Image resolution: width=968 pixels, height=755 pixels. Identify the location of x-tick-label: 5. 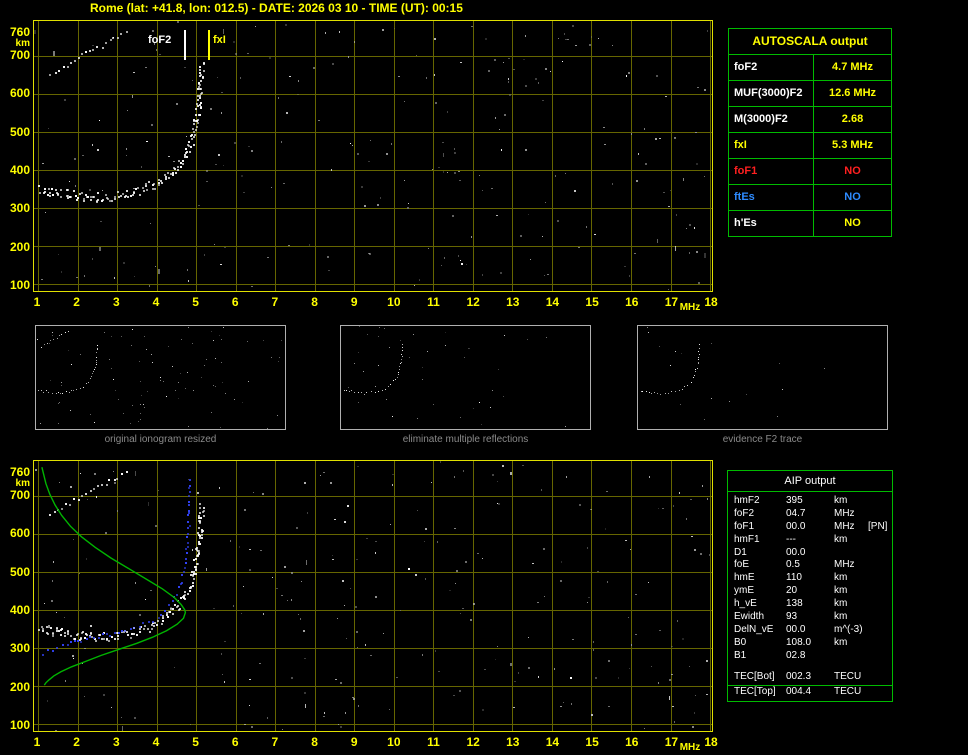
(195, 302).